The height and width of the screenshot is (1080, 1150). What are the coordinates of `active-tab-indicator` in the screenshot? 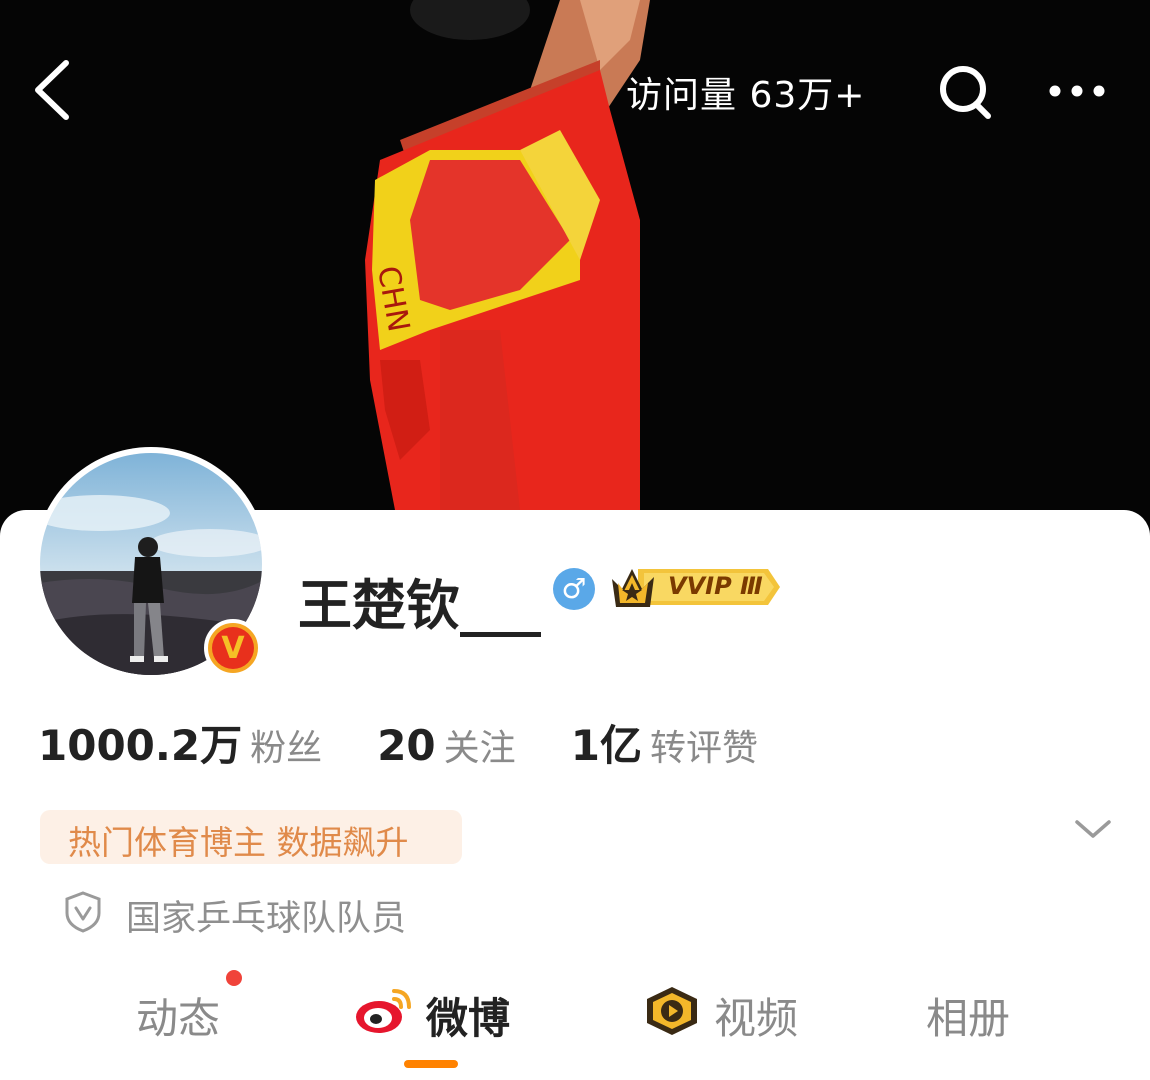 It's located at (431, 1064).